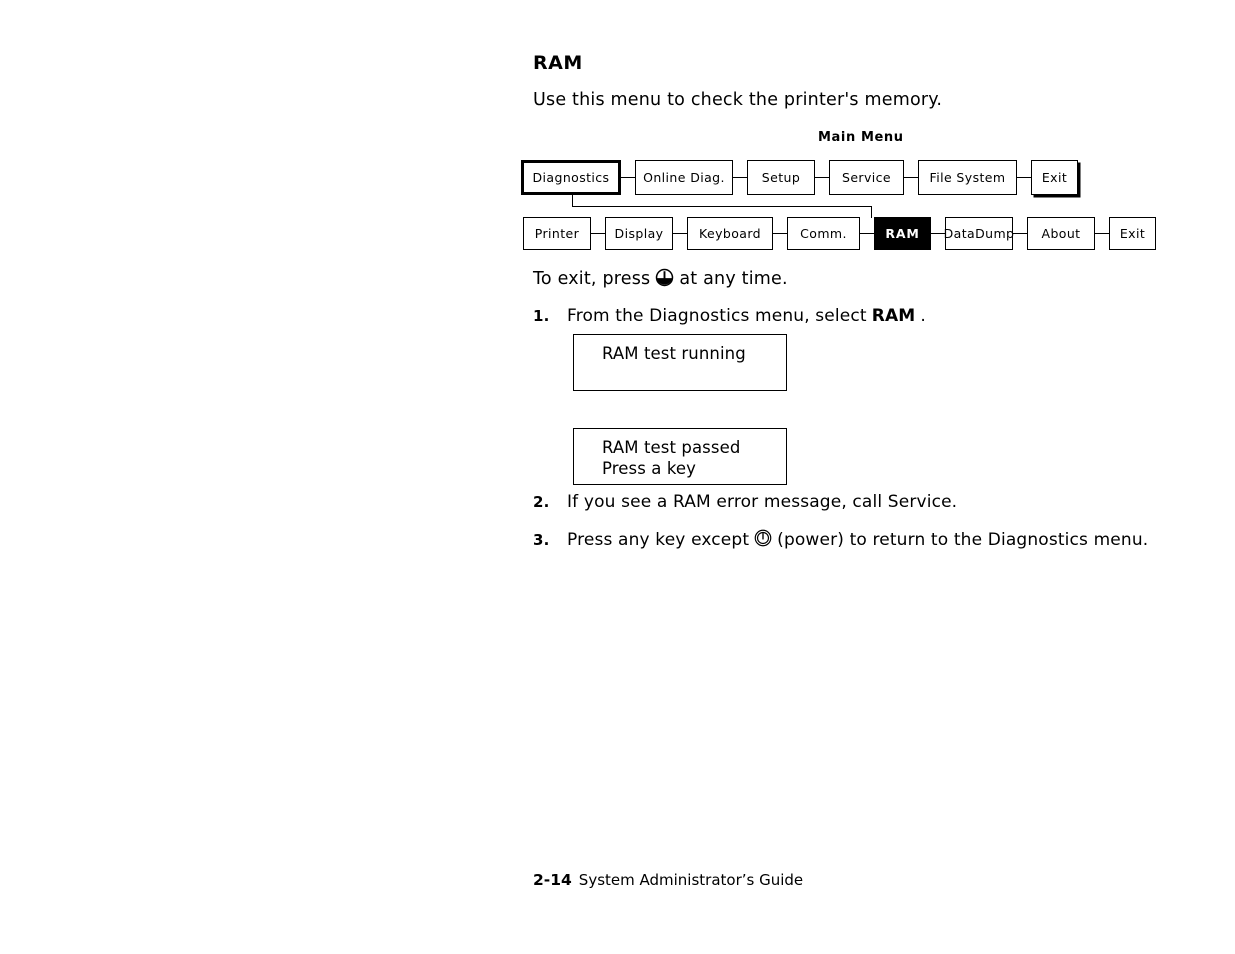 The height and width of the screenshot is (954, 1235). I want to click on step-1-text-after: ., so click(923, 316).